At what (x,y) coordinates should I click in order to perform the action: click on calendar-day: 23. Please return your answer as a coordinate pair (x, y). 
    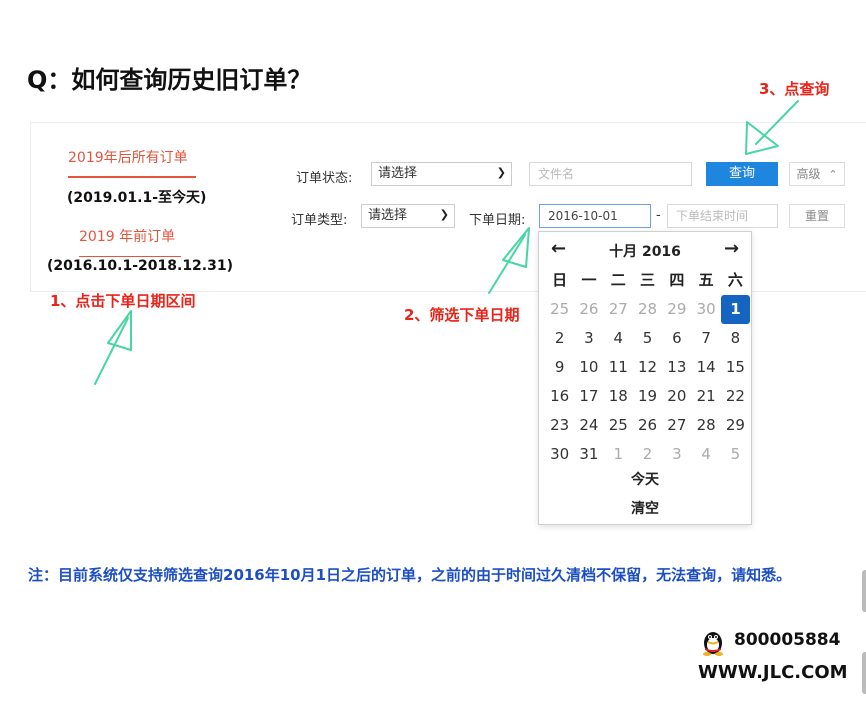
    Looking at the image, I should click on (559, 425).